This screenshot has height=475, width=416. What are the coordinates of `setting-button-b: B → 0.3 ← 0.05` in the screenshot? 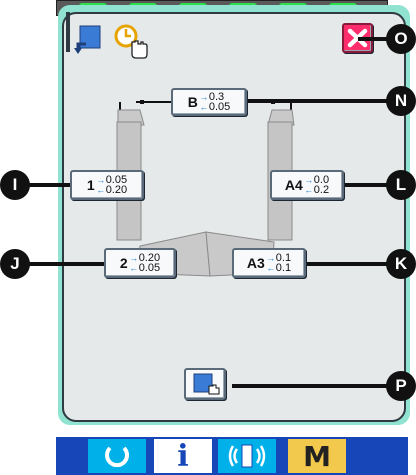 It's located at (209, 102).